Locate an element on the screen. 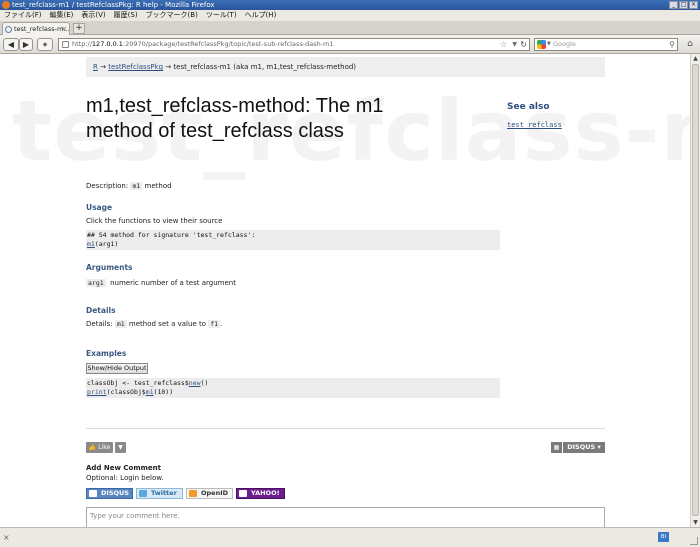 Image resolution: width=700 pixels, height=547 pixels. show-hide-output-button: Show/Hide Output is located at coordinates (117, 368).